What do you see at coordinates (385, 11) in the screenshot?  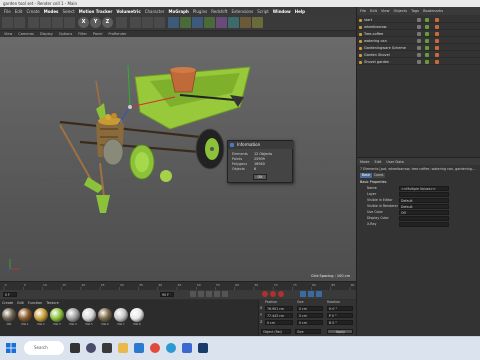 I see `object-menu-view: View` at bounding box center [385, 11].